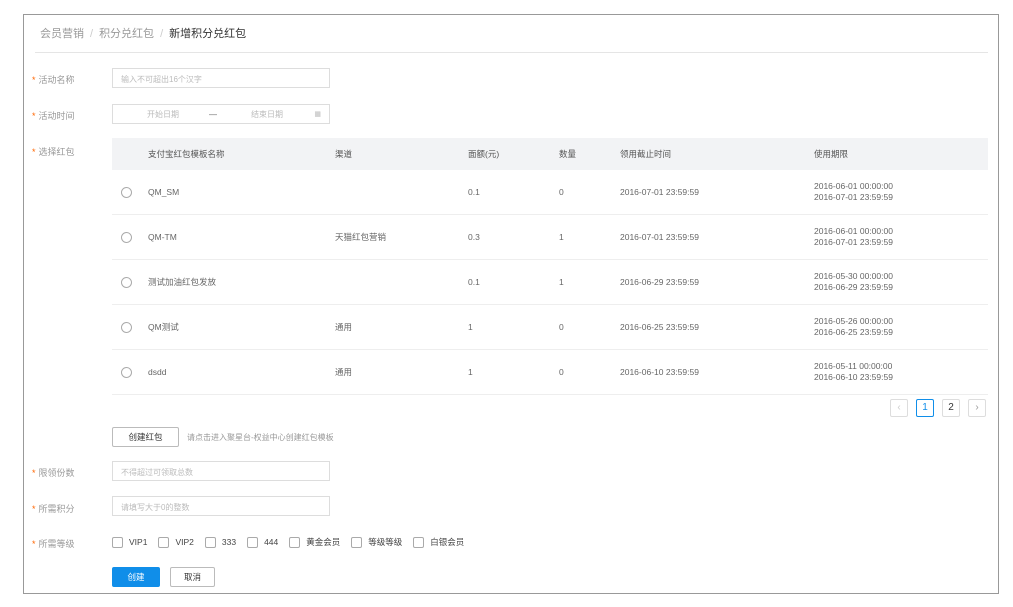 Image resolution: width=1013 pixels, height=607 pixels. What do you see at coordinates (899, 408) in the screenshot?
I see `prev-page-button: ‹` at bounding box center [899, 408].